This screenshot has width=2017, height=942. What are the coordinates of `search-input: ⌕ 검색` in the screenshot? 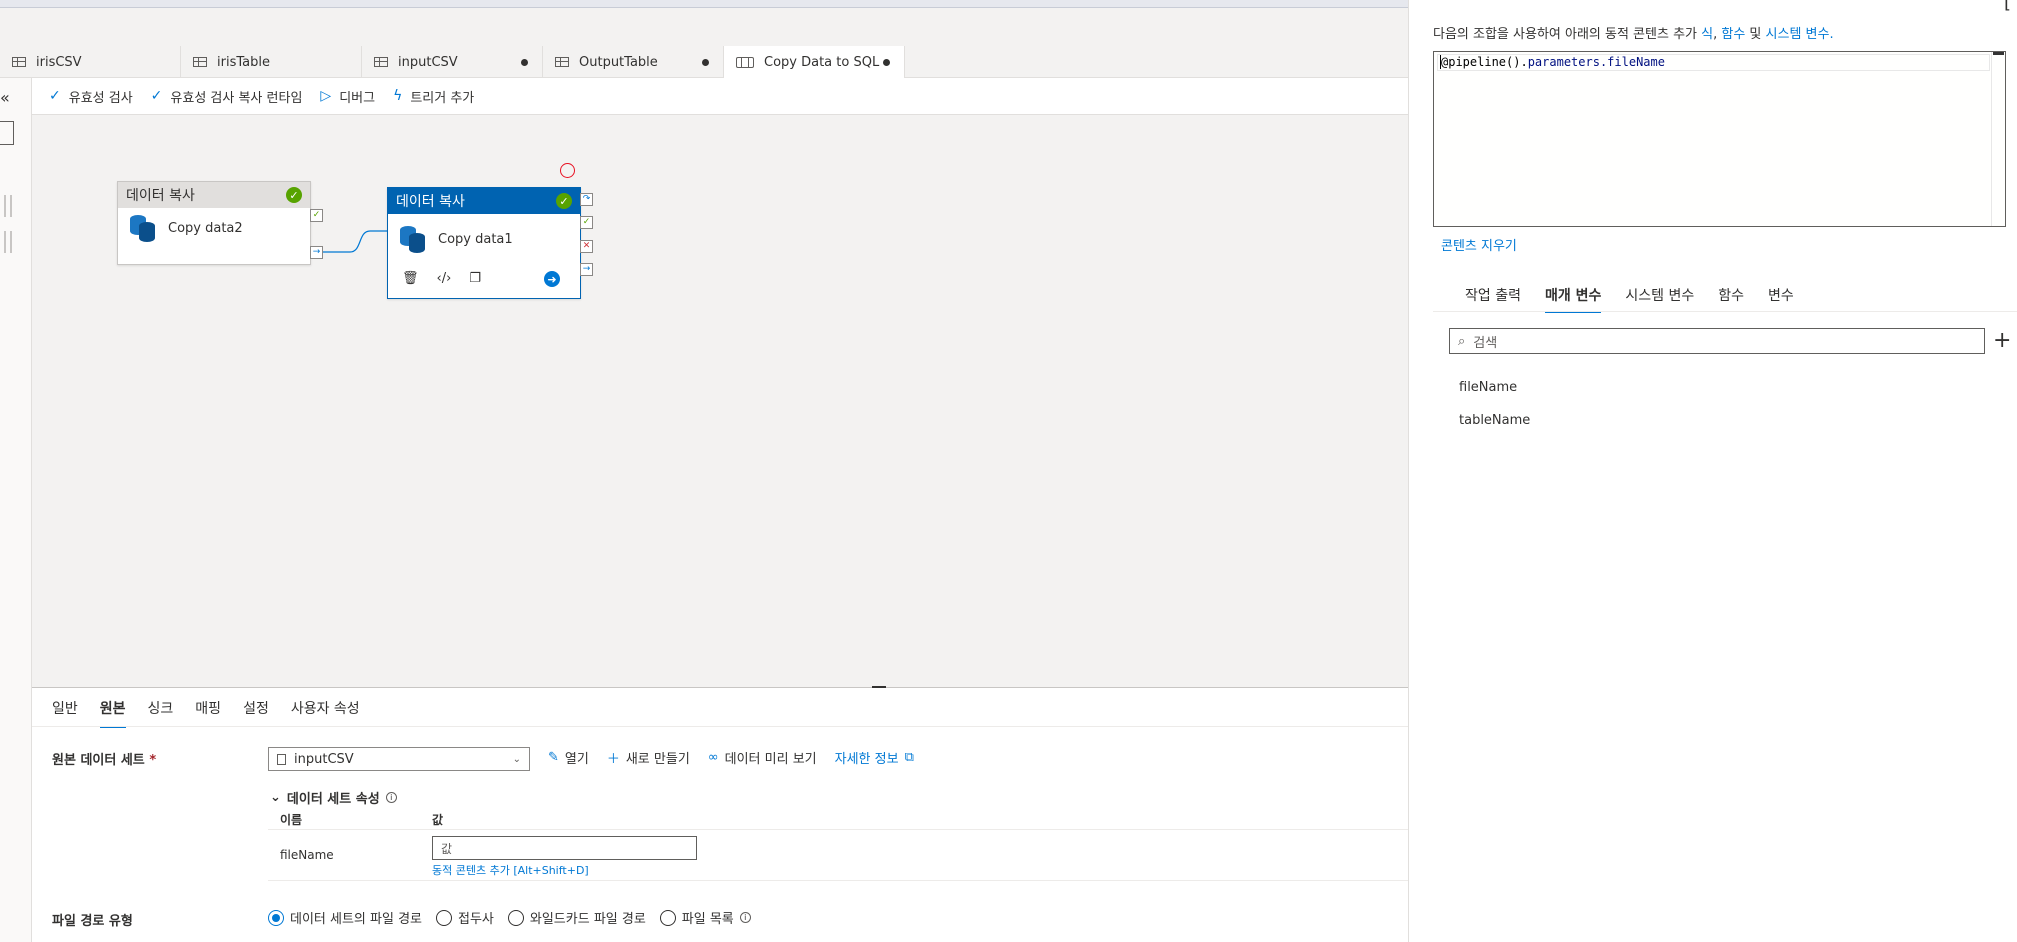 It's located at (1717, 341).